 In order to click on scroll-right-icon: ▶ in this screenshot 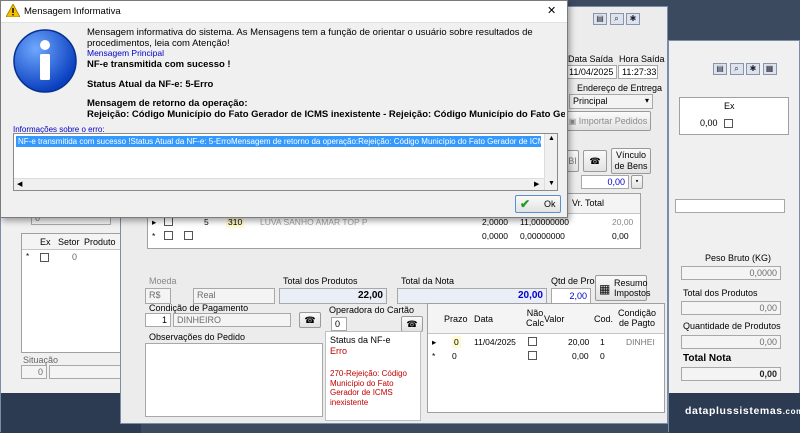, I will do `click(536, 184)`.